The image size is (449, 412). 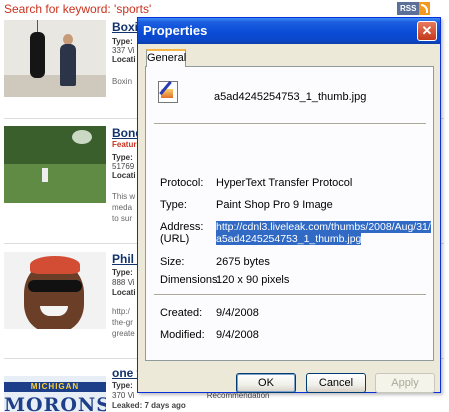 I want to click on address-url-label: (URL), so click(x=175, y=239).